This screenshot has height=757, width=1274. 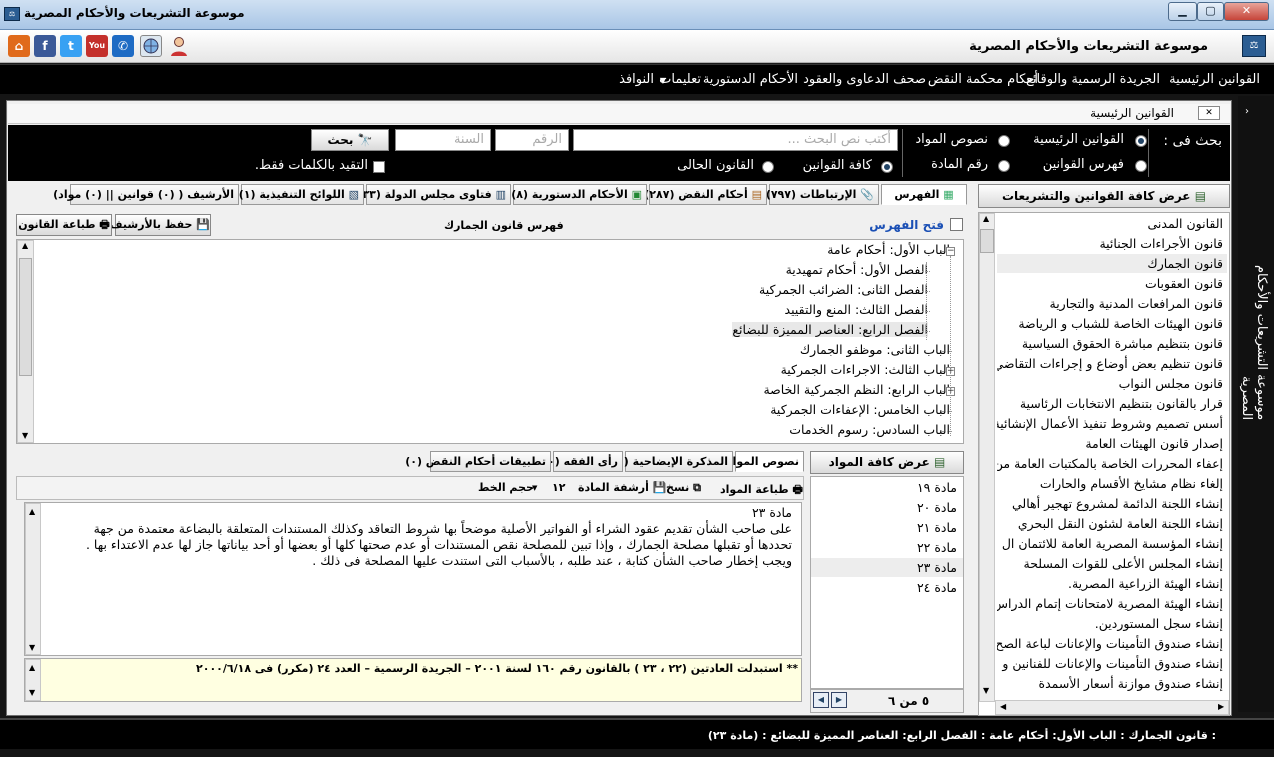 I want to click on next-article-icon: ▶, so click(x=839, y=700).